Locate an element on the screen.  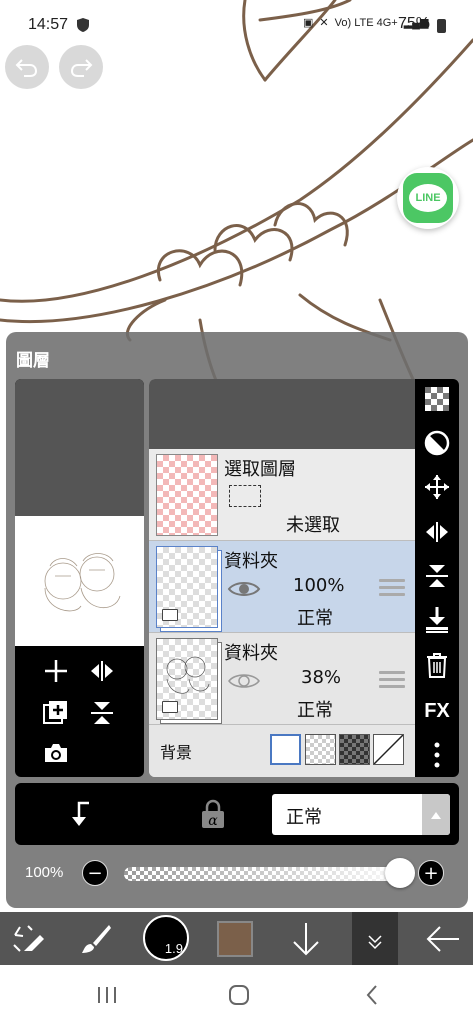
background-checker-light-option is located at coordinates (320, 749).